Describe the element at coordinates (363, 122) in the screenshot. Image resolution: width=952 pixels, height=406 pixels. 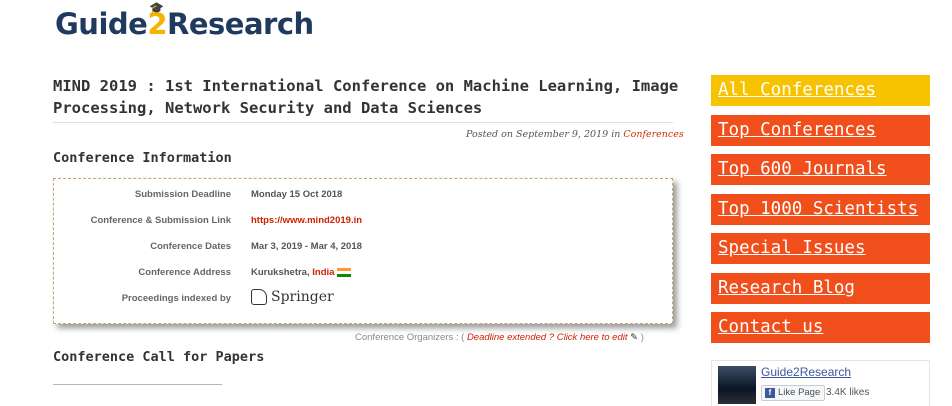
I see `title-divider` at that location.